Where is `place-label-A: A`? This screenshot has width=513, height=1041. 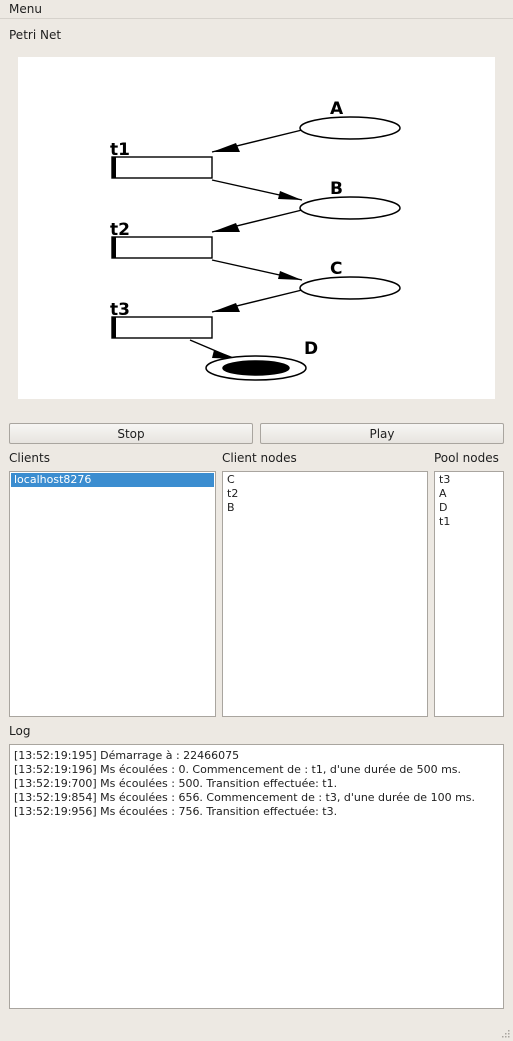 place-label-A: A is located at coordinates (337, 109).